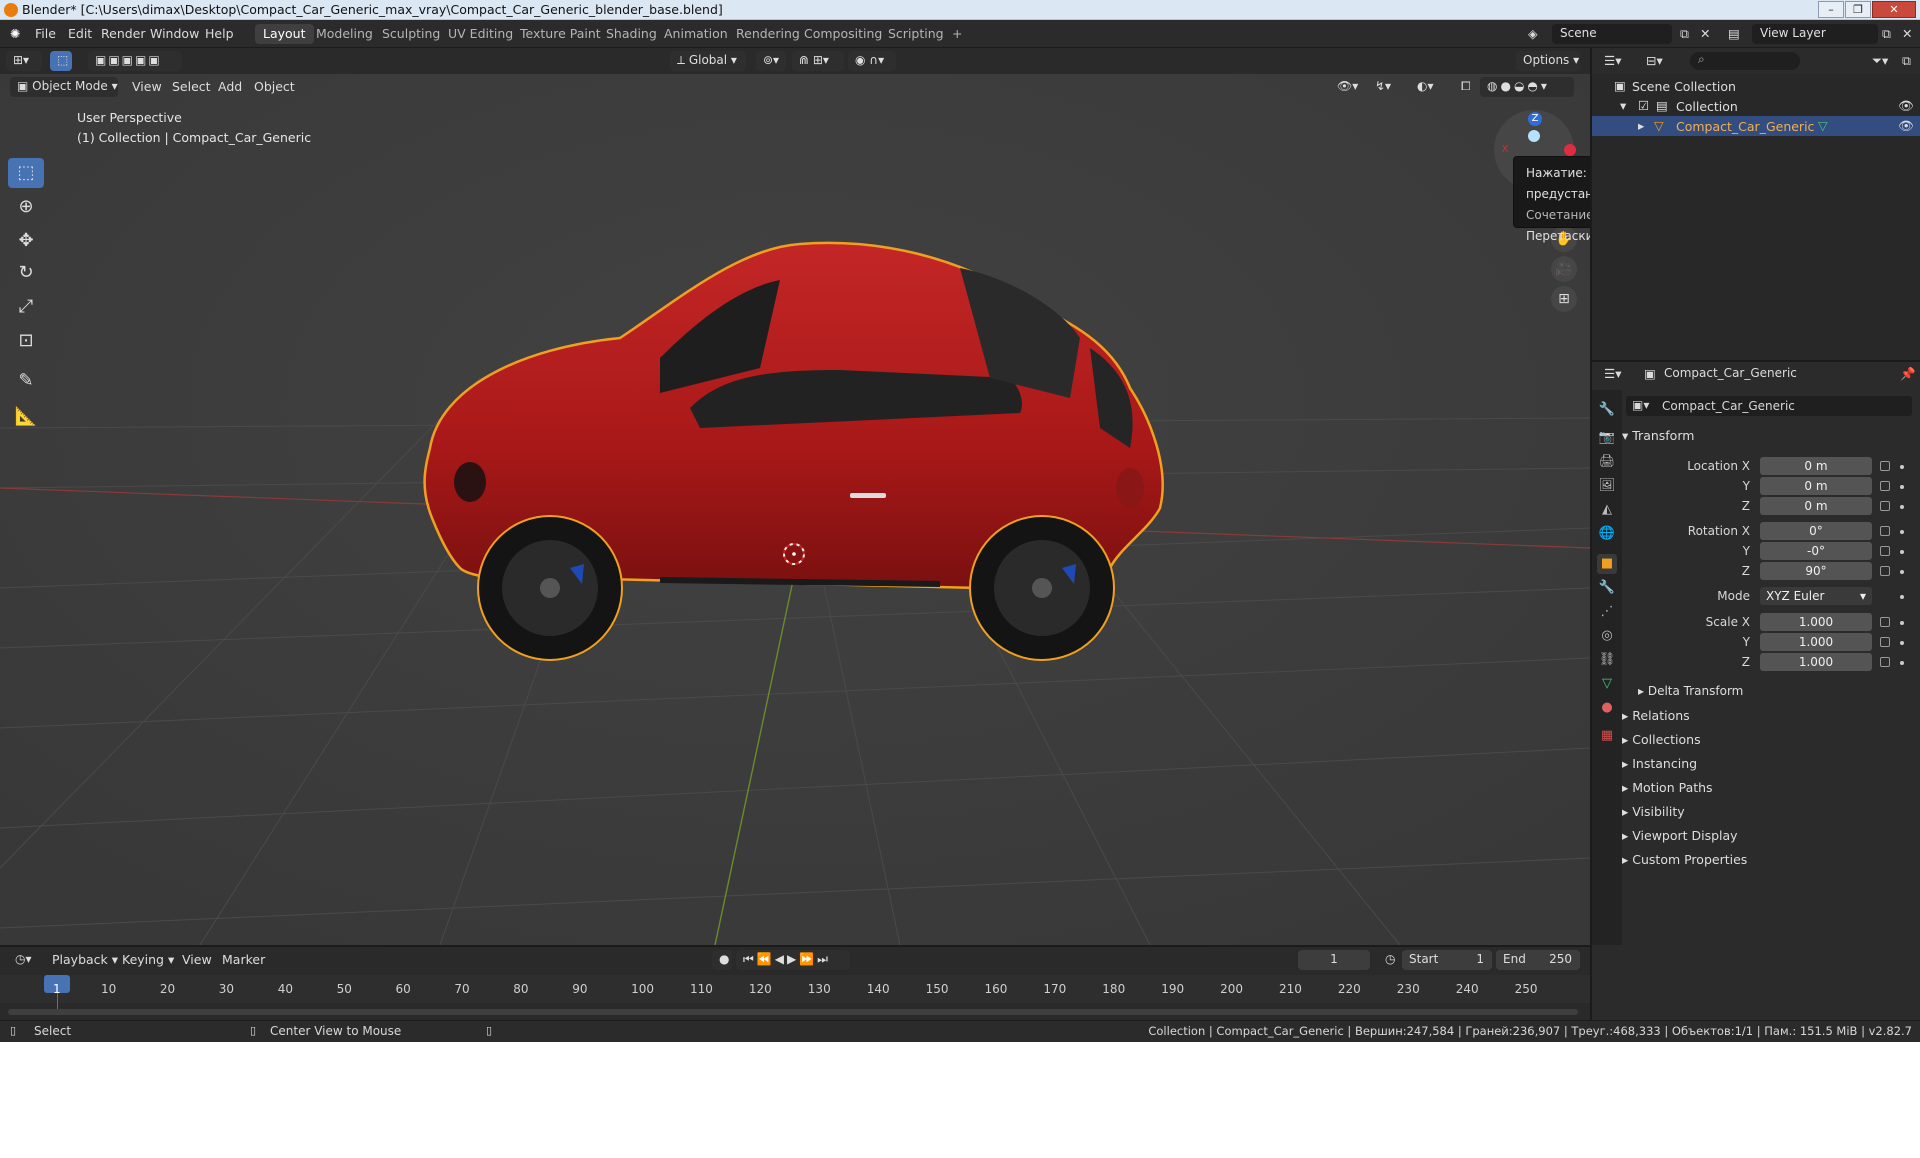 The width and height of the screenshot is (1920, 1158). I want to click on modifier-tab-icon: 🔧, so click(1607, 588).